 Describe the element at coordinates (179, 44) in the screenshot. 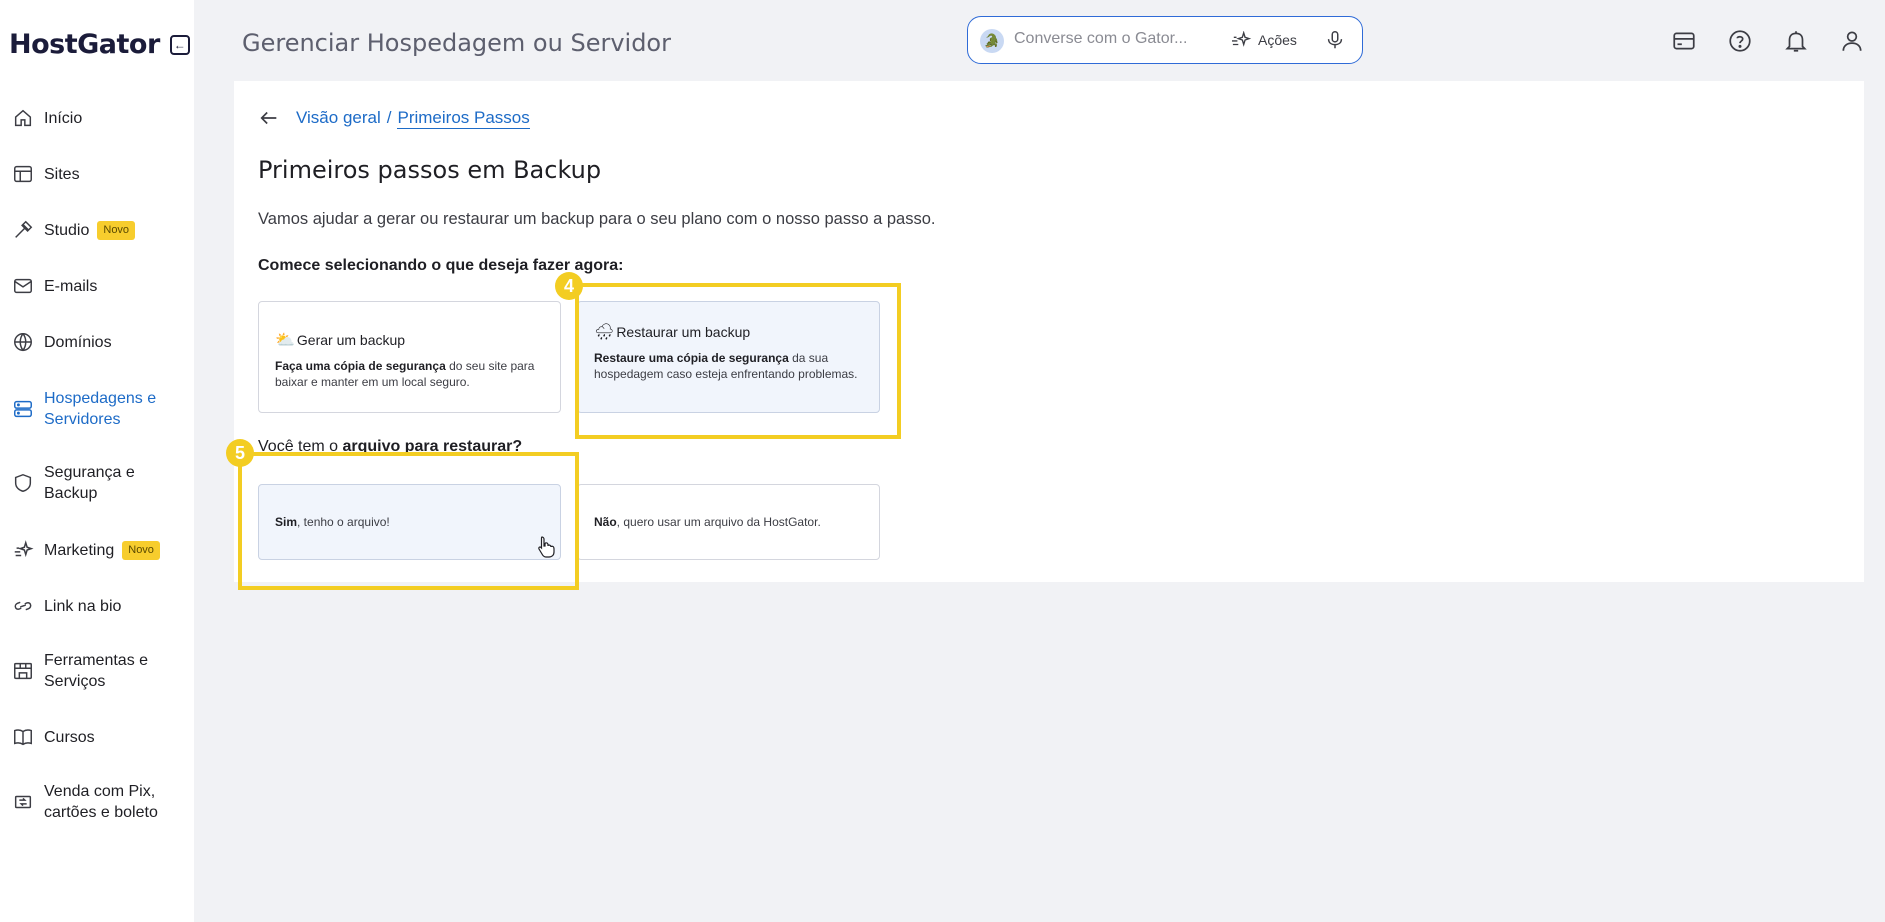

I see `collapse-sidebar-icon: ←` at that location.